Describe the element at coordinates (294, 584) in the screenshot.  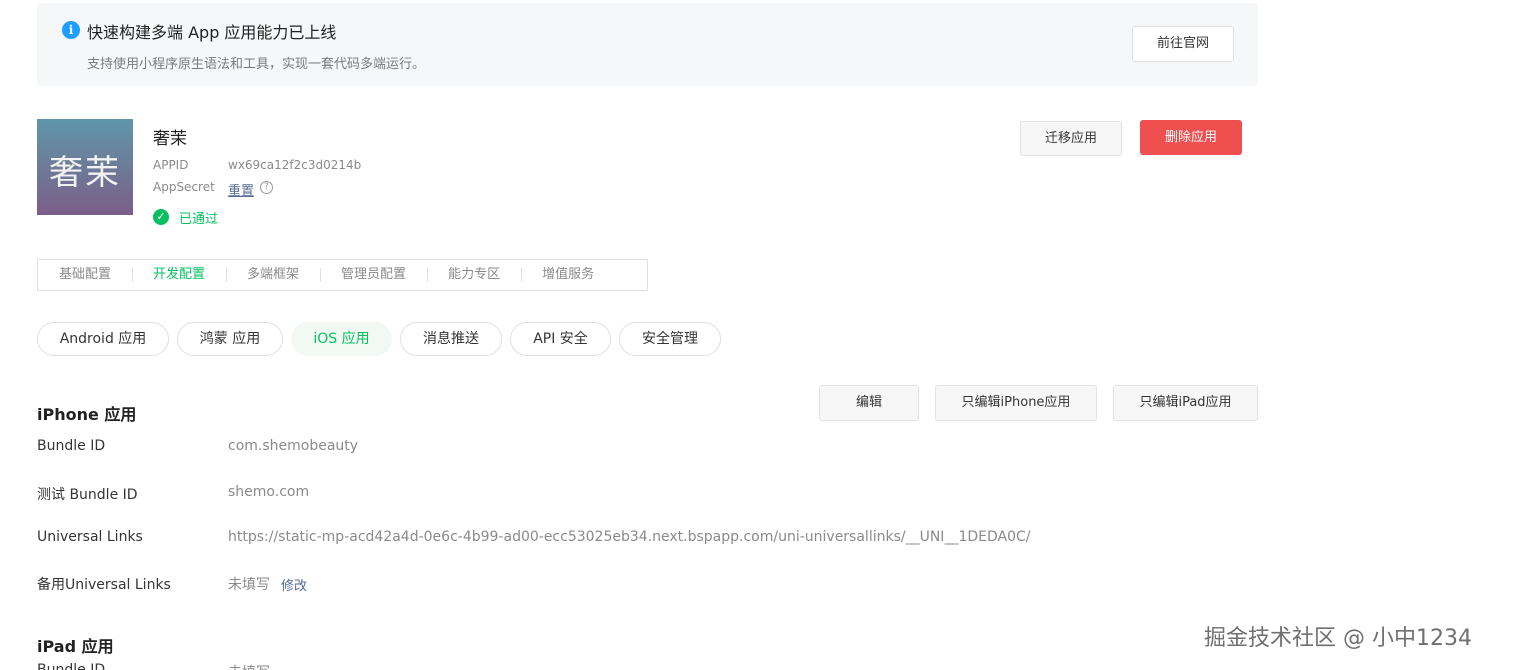
I see `modify-link: 修改` at that location.